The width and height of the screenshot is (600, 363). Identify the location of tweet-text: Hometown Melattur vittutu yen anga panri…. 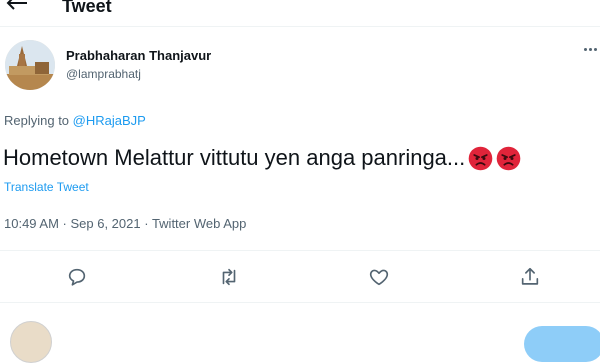
(234, 157).